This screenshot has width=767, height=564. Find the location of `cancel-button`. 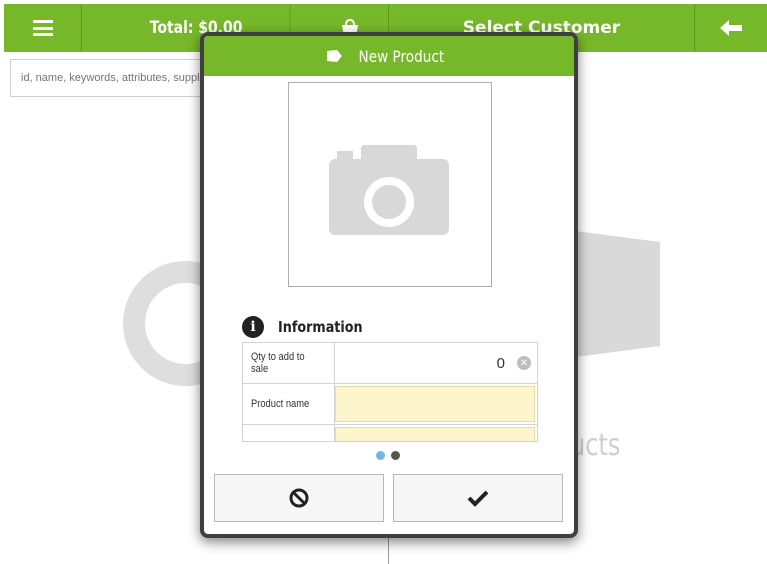

cancel-button is located at coordinates (299, 498).